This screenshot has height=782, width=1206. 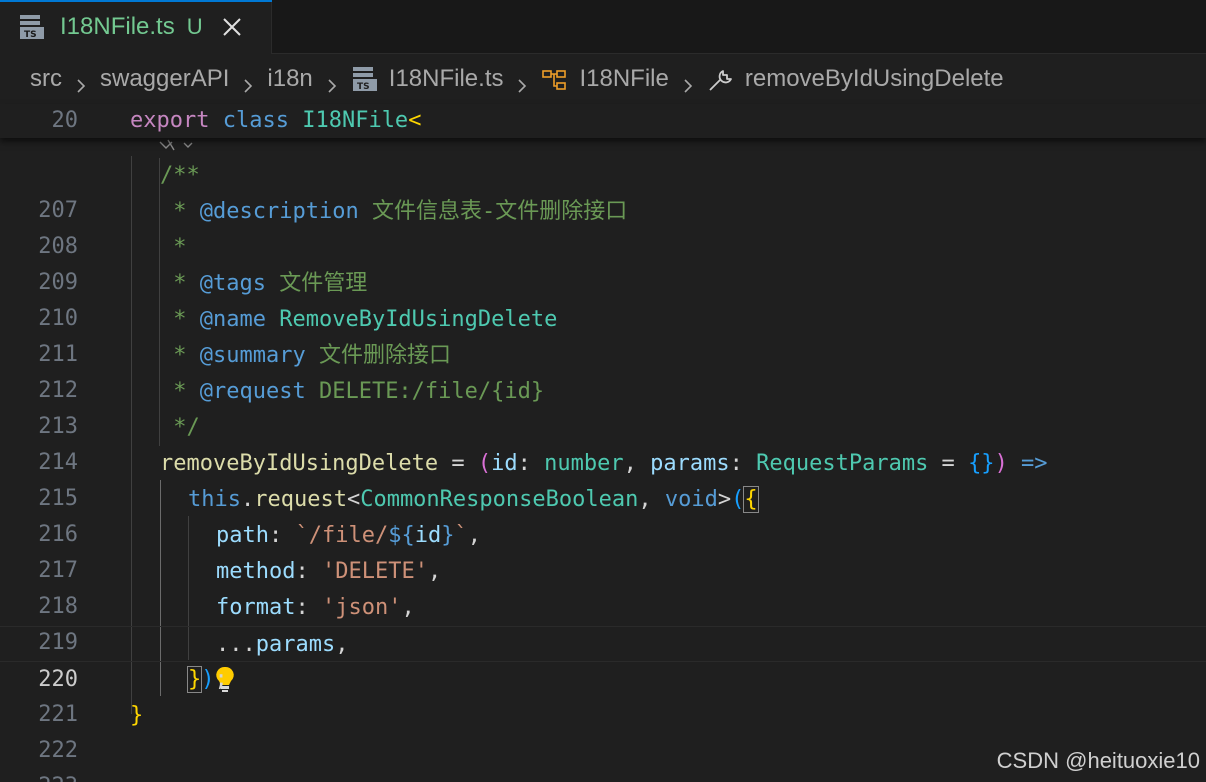 I want to click on class-symbol-icon, so click(x=555, y=79).